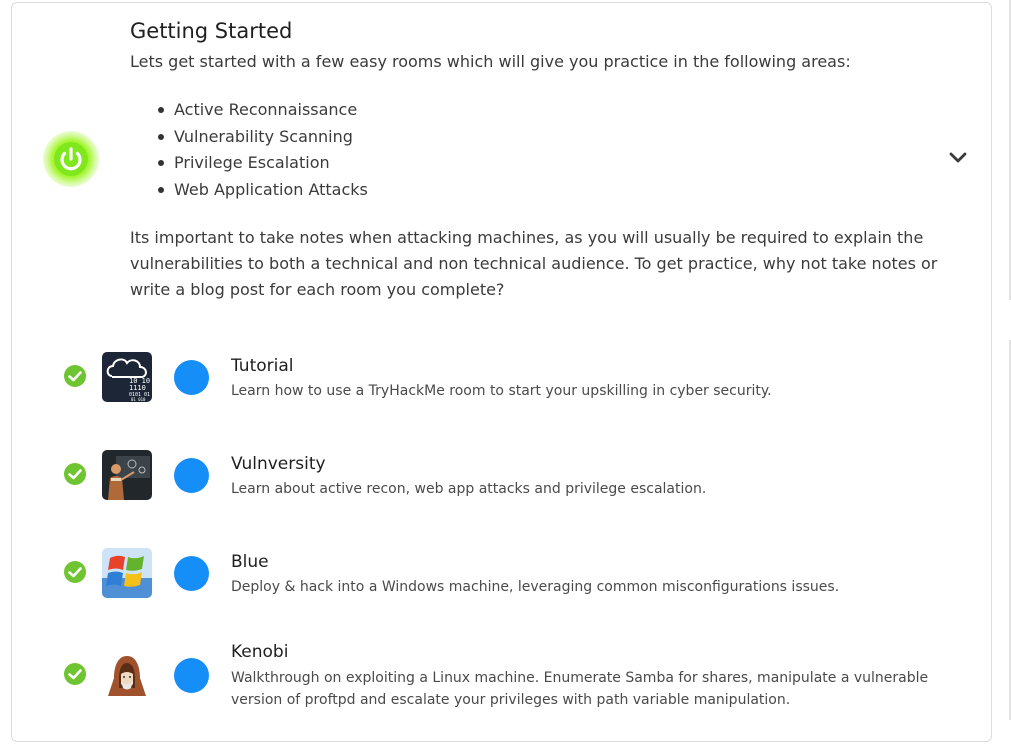 This screenshot has width=1011, height=756. What do you see at coordinates (127, 675) in the screenshot?
I see `kenobi-room-icon` at bounding box center [127, 675].